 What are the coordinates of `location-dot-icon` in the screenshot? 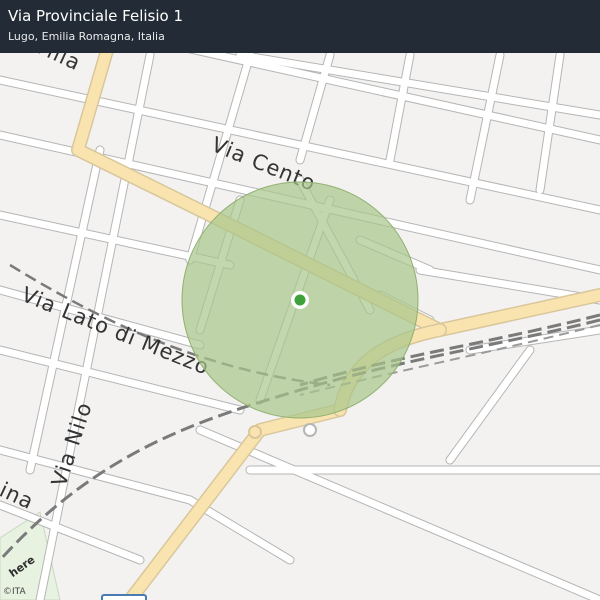 It's located at (300, 300).